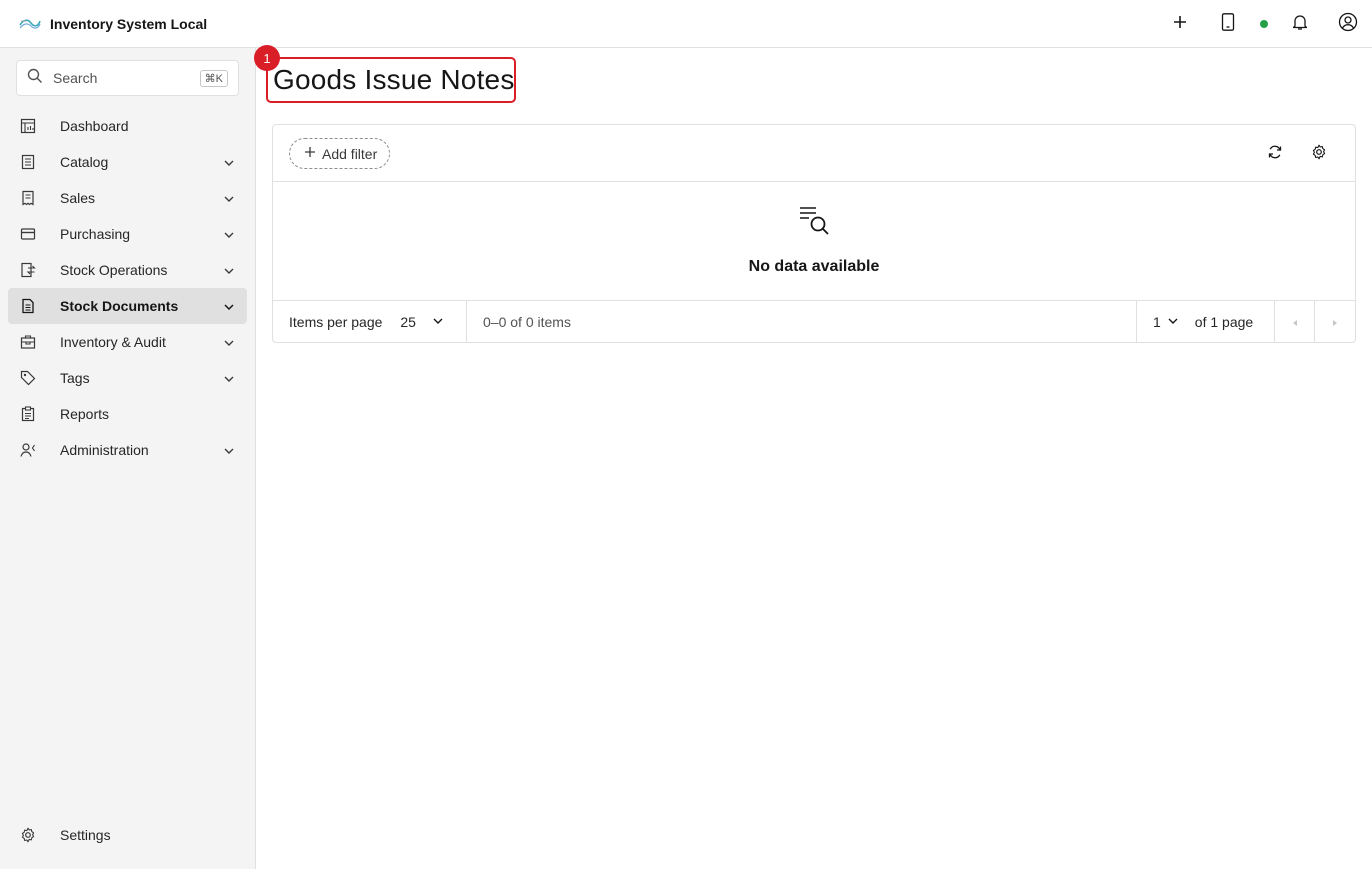 The image size is (1372, 869). I want to click on sidebar-item-purchasing: Purchasing, so click(127, 234).